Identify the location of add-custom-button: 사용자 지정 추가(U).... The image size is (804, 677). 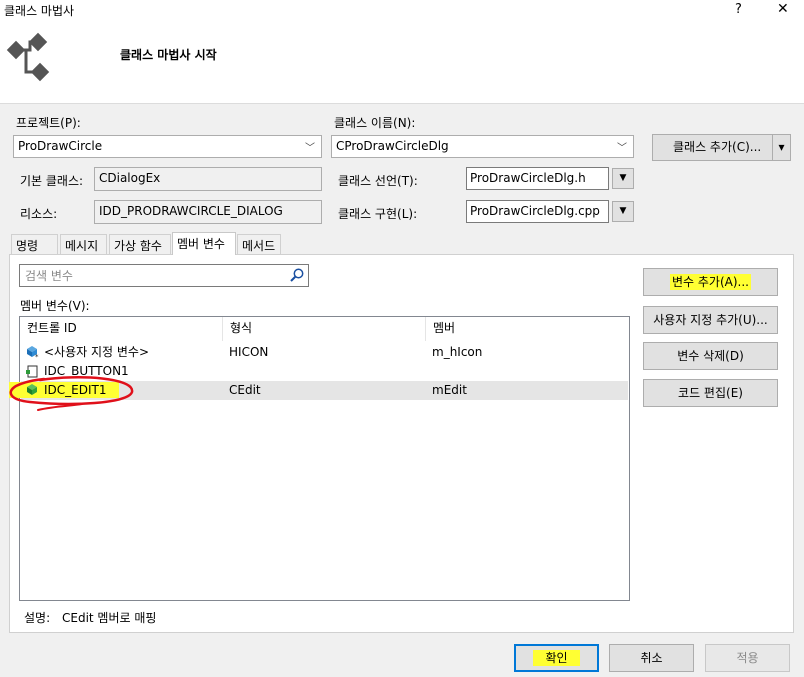
(710, 320).